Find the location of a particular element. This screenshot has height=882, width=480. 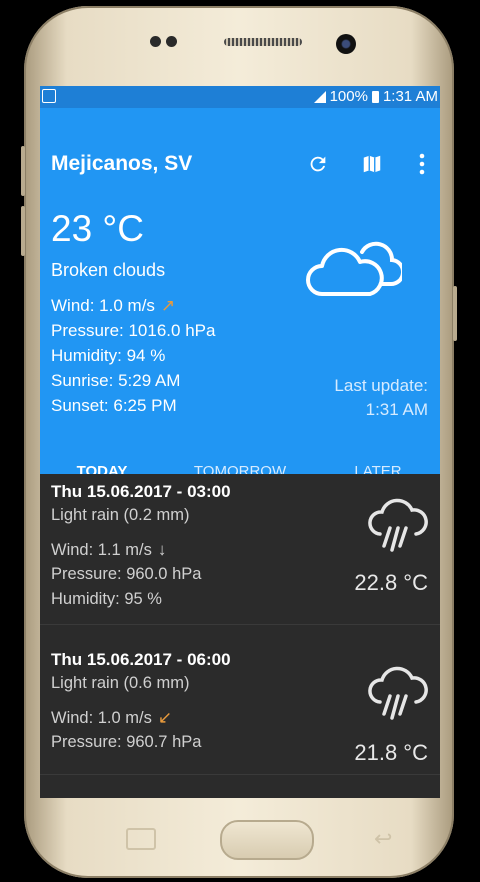

current-pressure: Pressure: 1016.0 hPa is located at coordinates (133, 330).